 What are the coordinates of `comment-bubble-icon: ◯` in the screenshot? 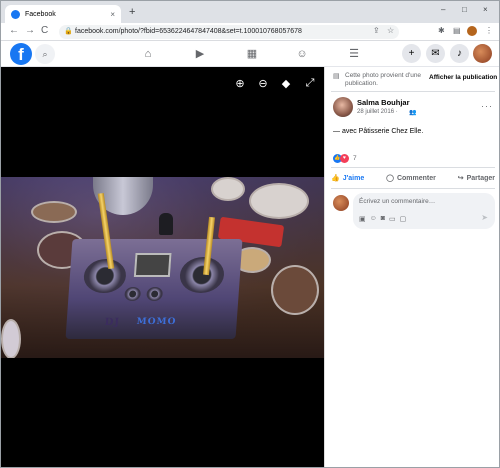 It's located at (390, 178).